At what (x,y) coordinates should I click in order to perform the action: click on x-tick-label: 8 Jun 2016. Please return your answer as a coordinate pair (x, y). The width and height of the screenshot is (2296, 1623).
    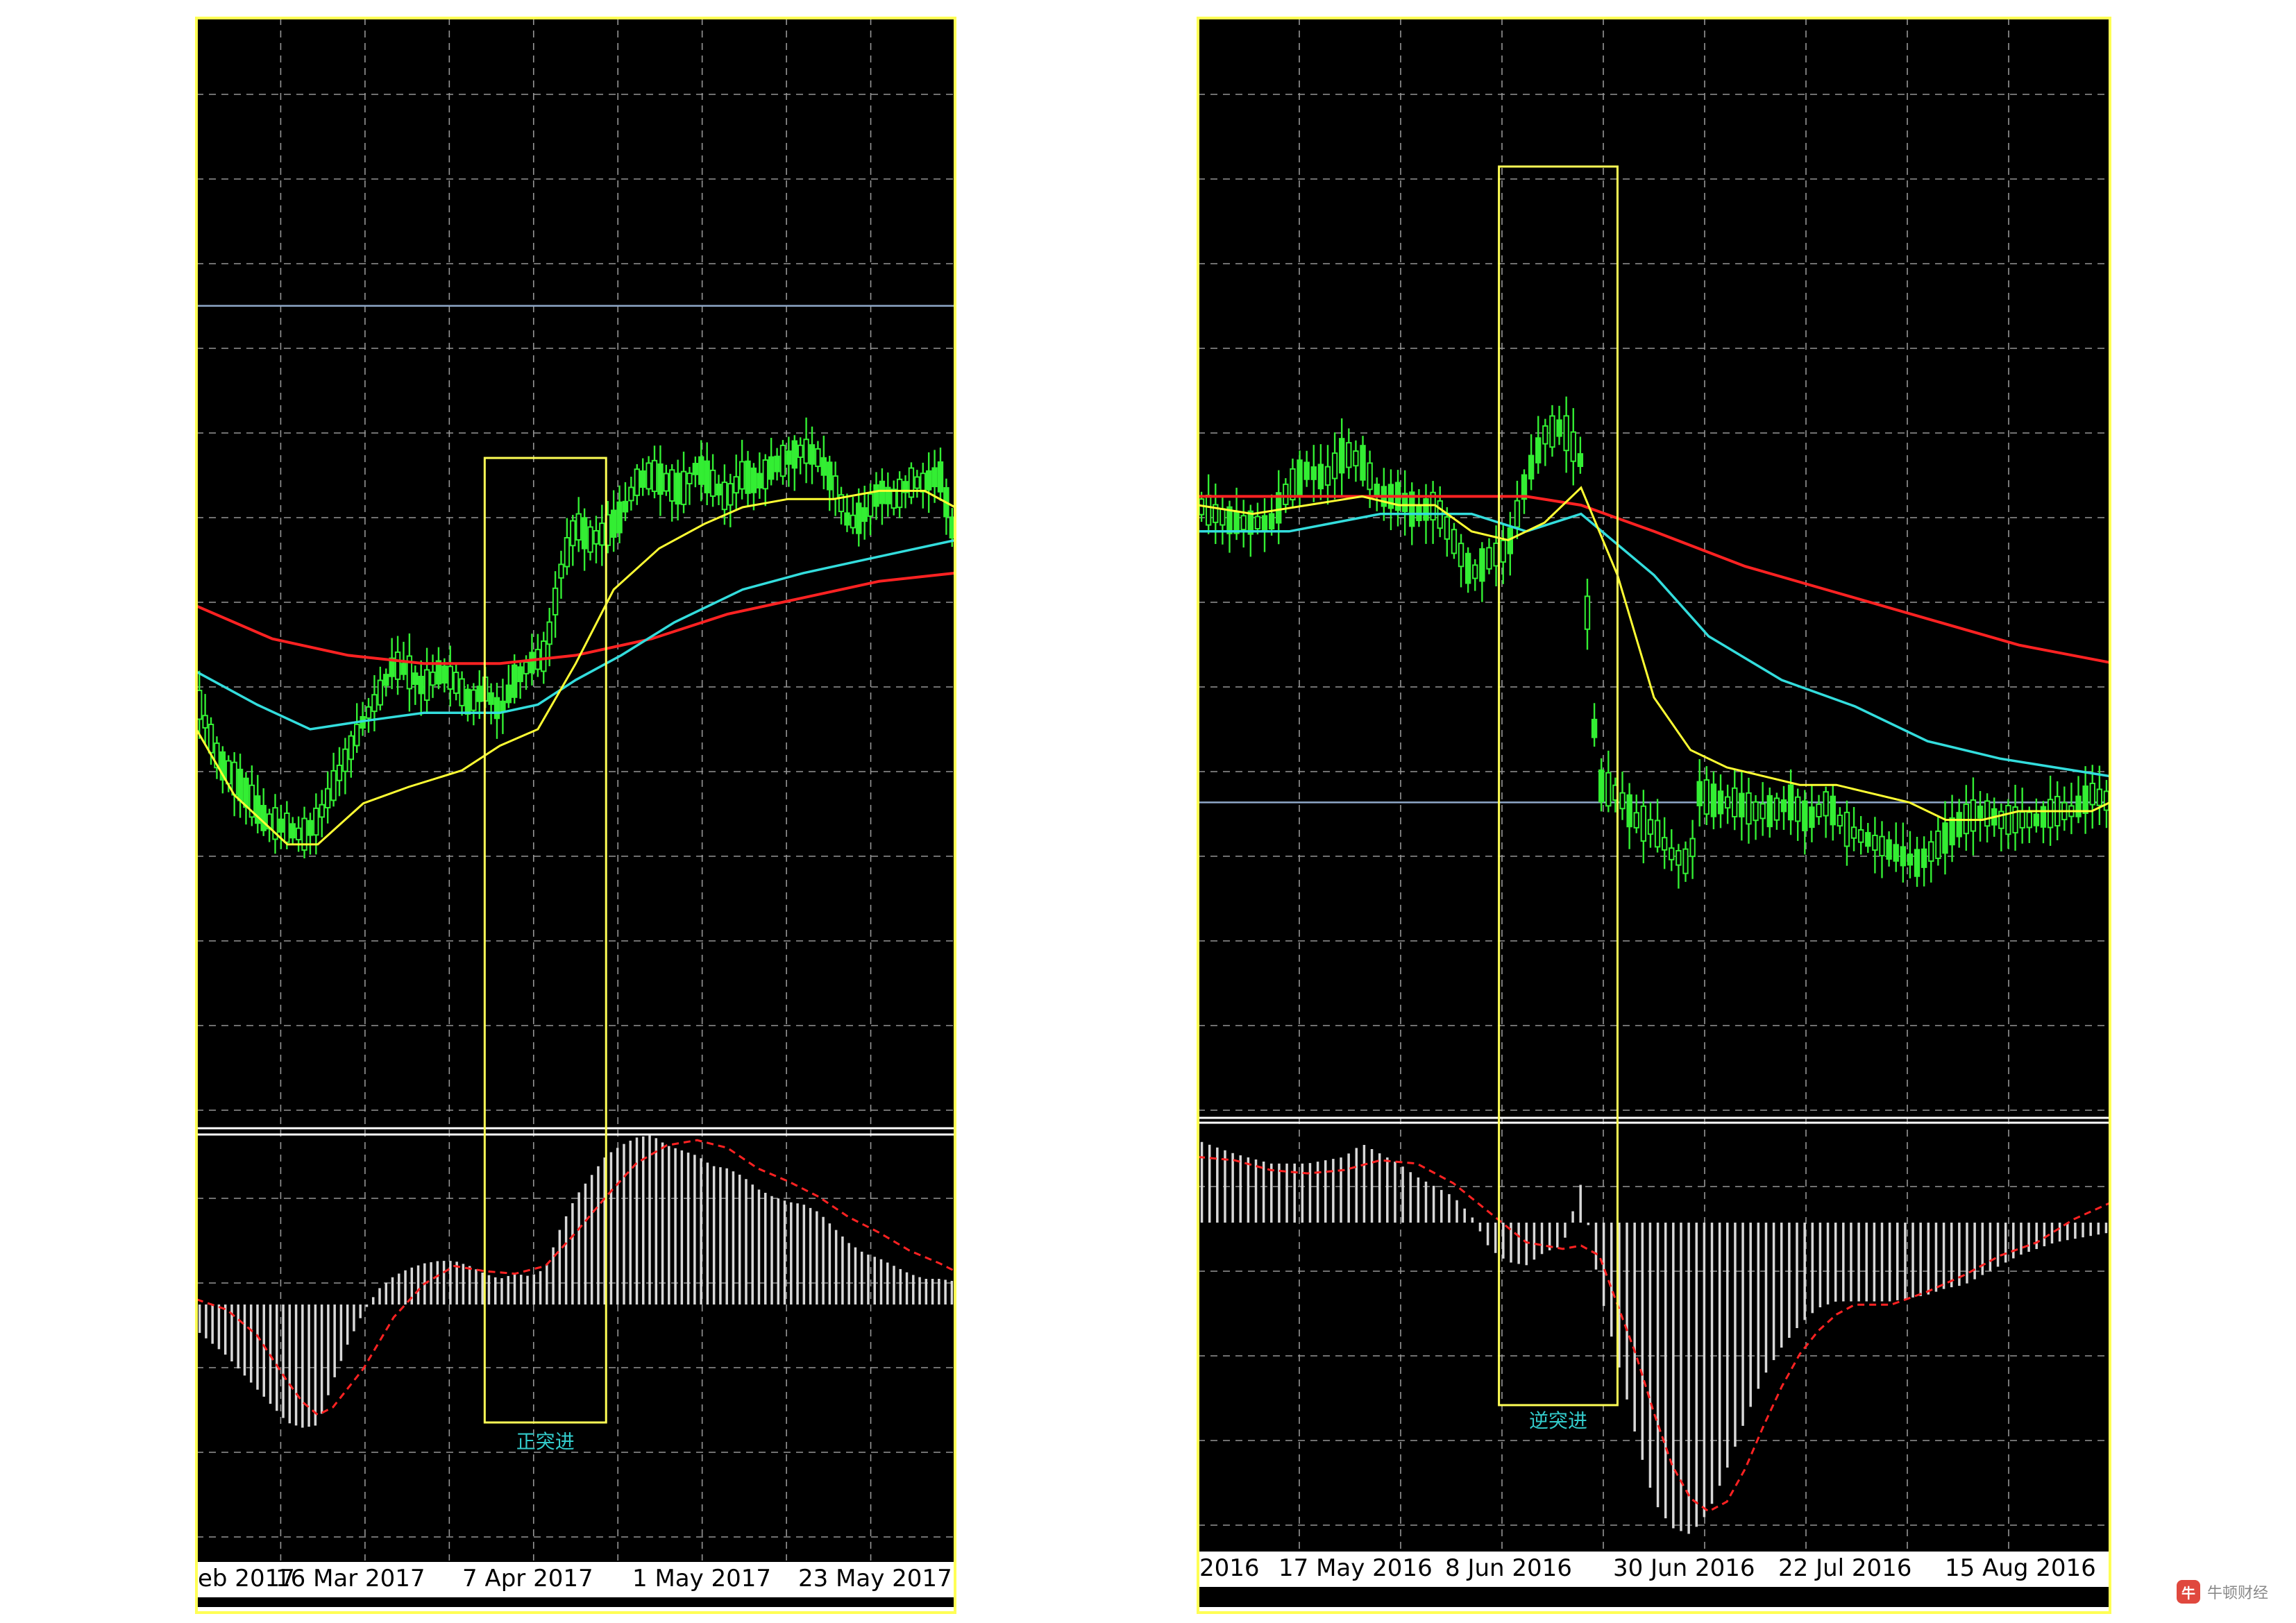
    Looking at the image, I should click on (1508, 1568).